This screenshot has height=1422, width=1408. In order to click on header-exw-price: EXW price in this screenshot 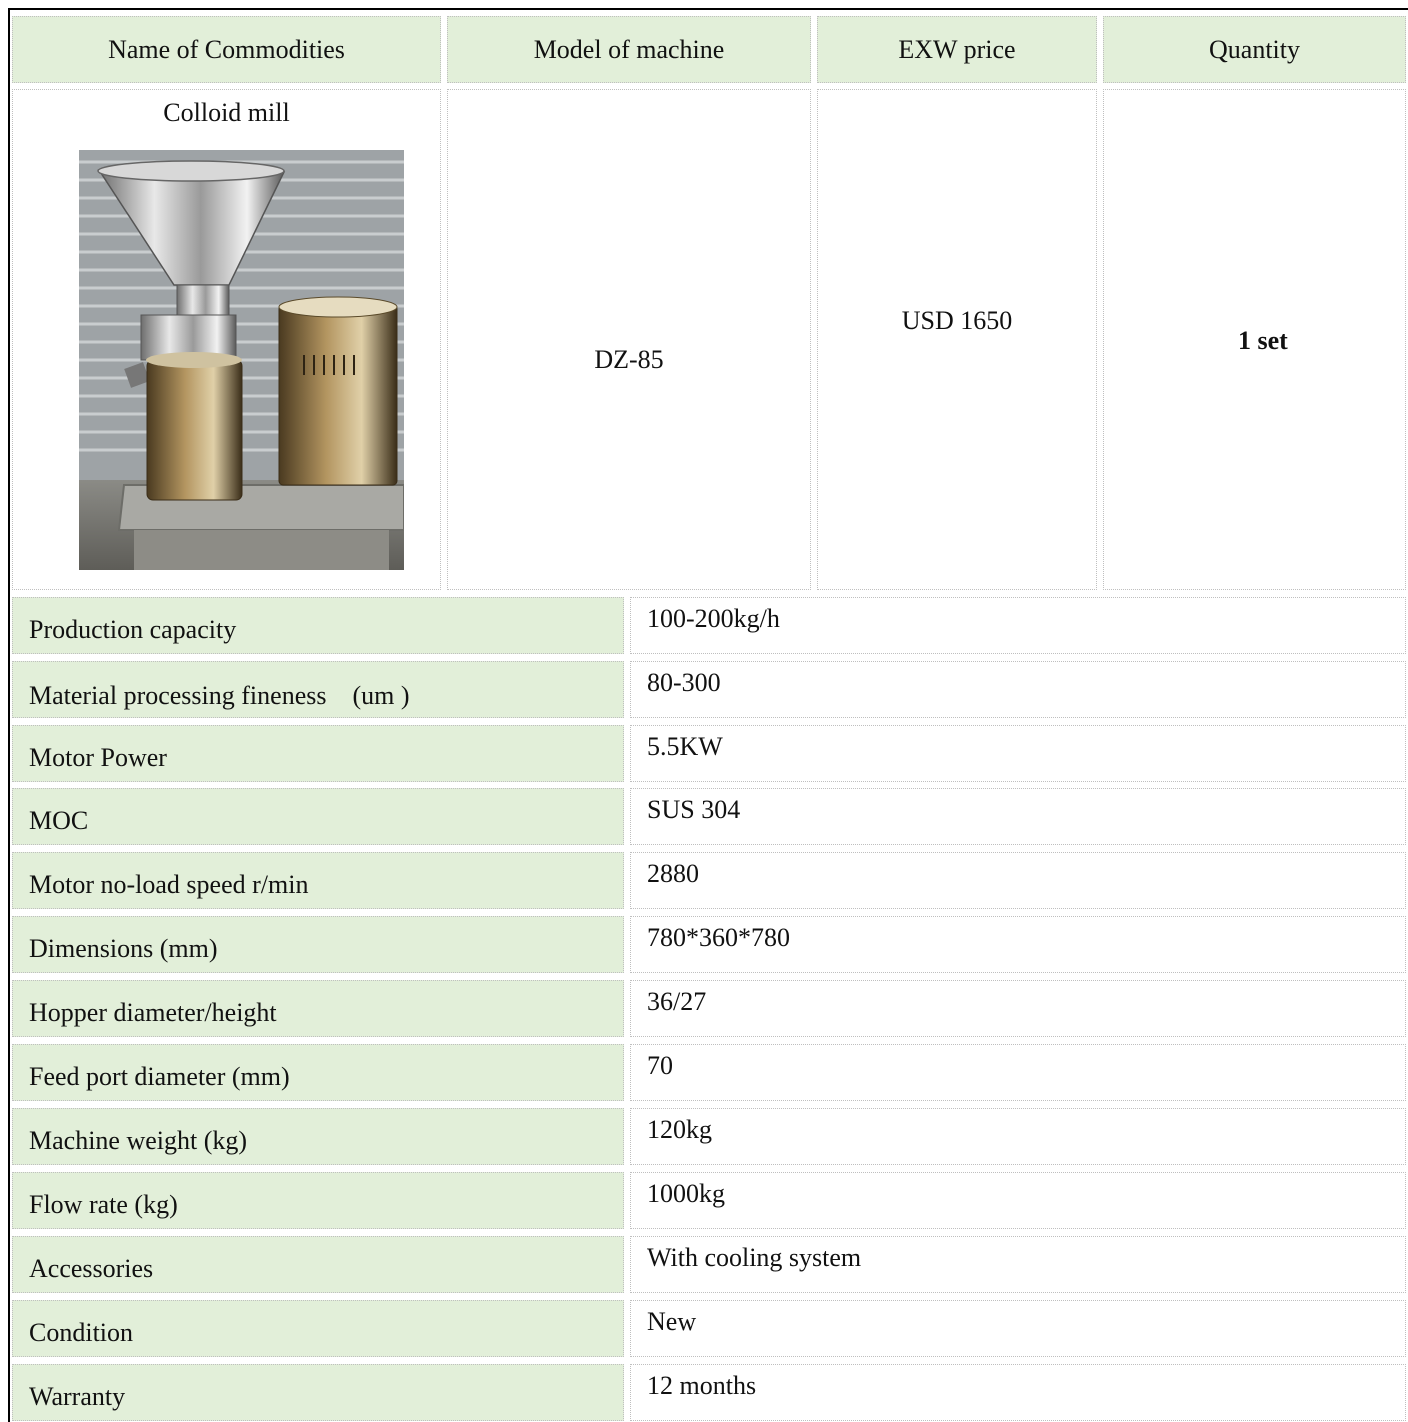, I will do `click(957, 49)`.